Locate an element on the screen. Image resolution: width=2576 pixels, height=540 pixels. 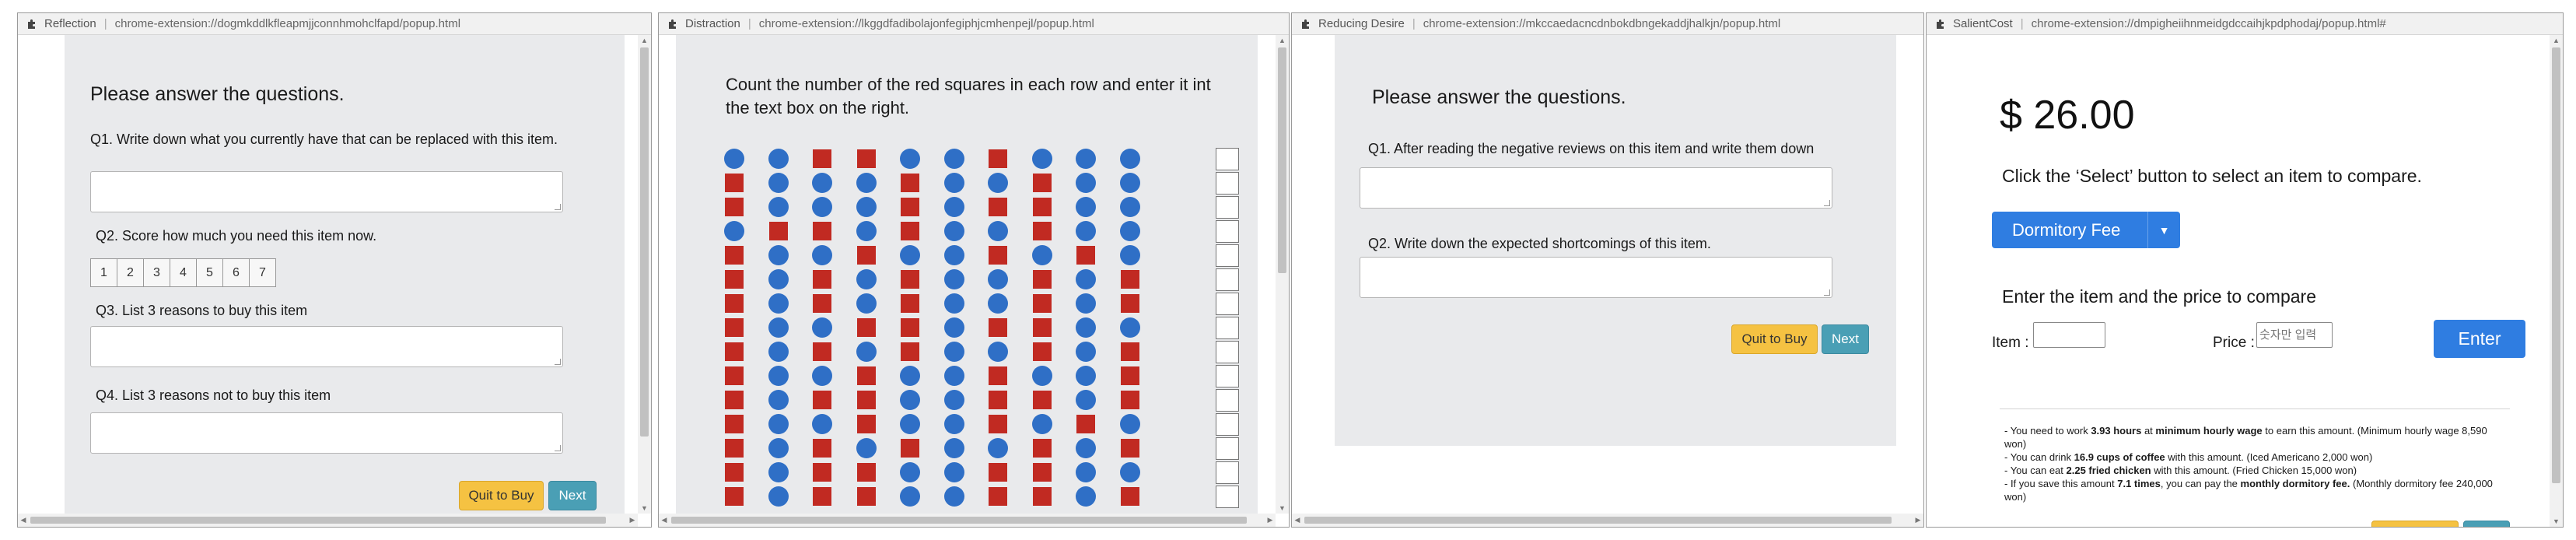
score-option: 3 is located at coordinates (156, 272).